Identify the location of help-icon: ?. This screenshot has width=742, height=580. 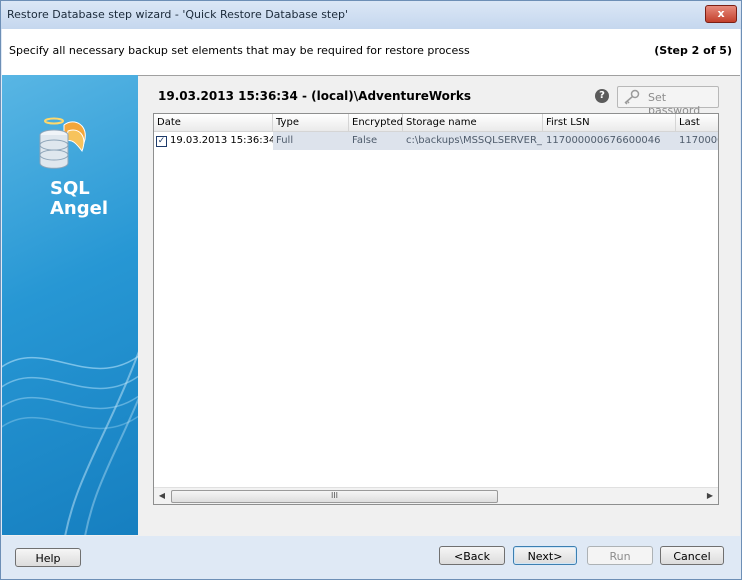
(602, 96).